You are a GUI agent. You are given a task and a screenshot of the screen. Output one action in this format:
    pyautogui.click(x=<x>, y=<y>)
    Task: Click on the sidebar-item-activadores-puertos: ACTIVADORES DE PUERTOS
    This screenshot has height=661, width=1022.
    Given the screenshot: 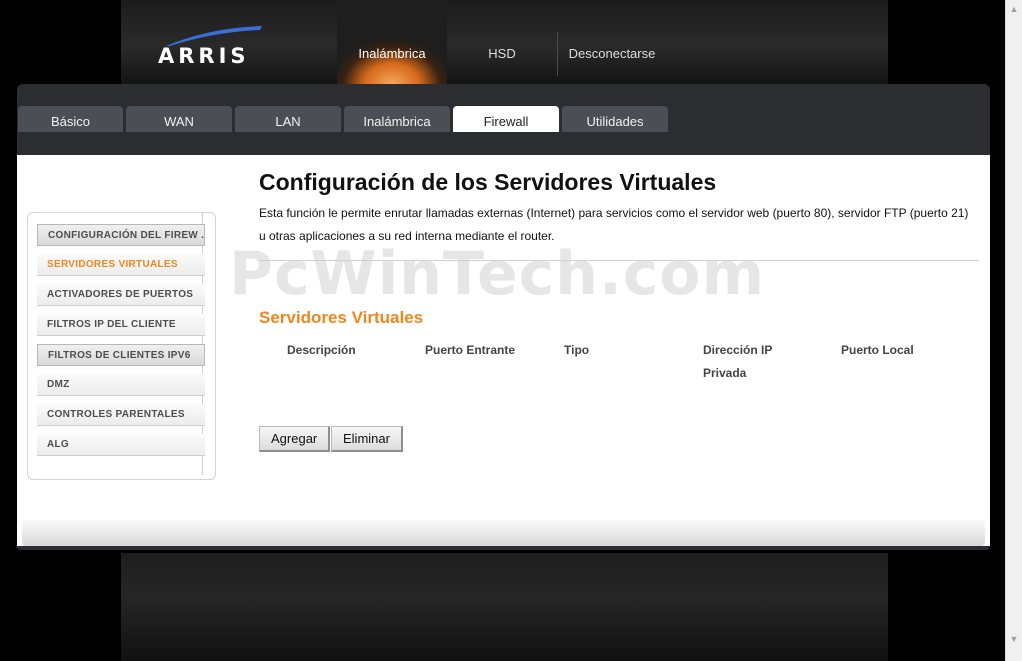 What is the action you would take?
    pyautogui.click(x=121, y=295)
    